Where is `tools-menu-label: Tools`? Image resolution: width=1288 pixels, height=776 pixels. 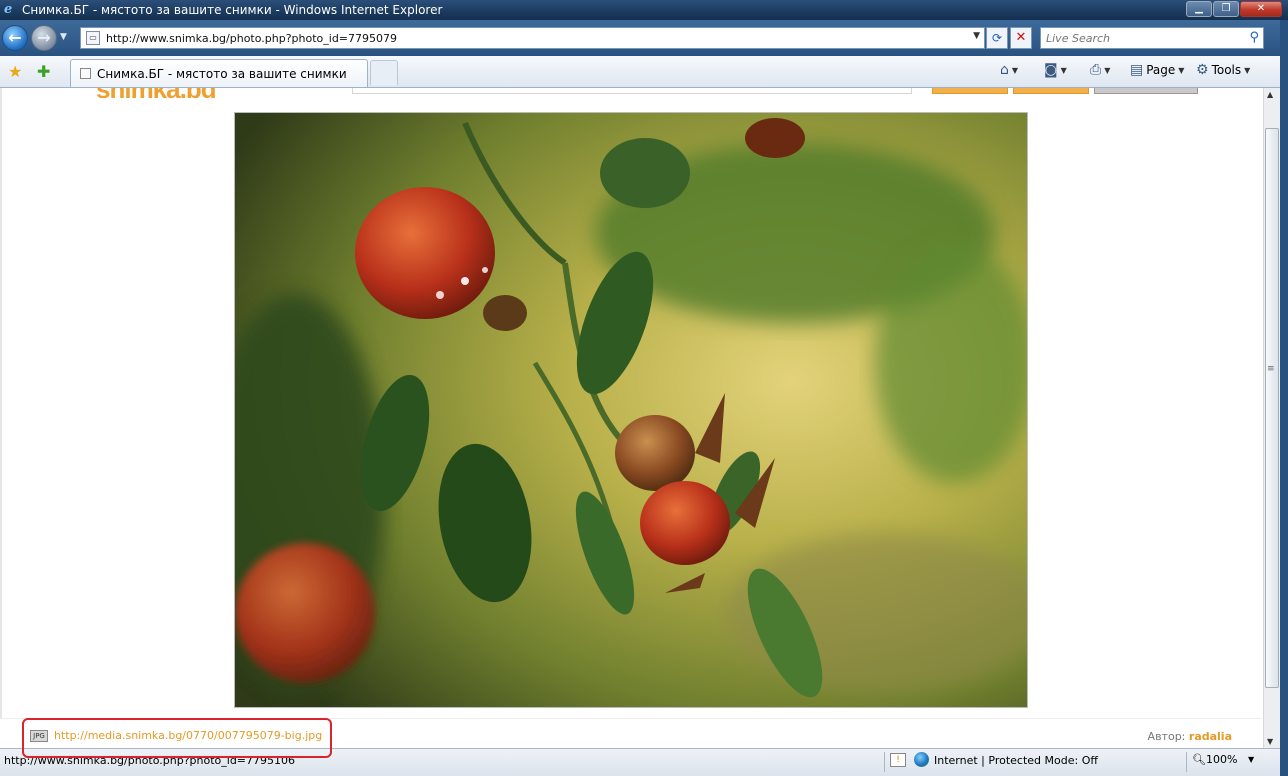 tools-menu-label: Tools is located at coordinates (1226, 70).